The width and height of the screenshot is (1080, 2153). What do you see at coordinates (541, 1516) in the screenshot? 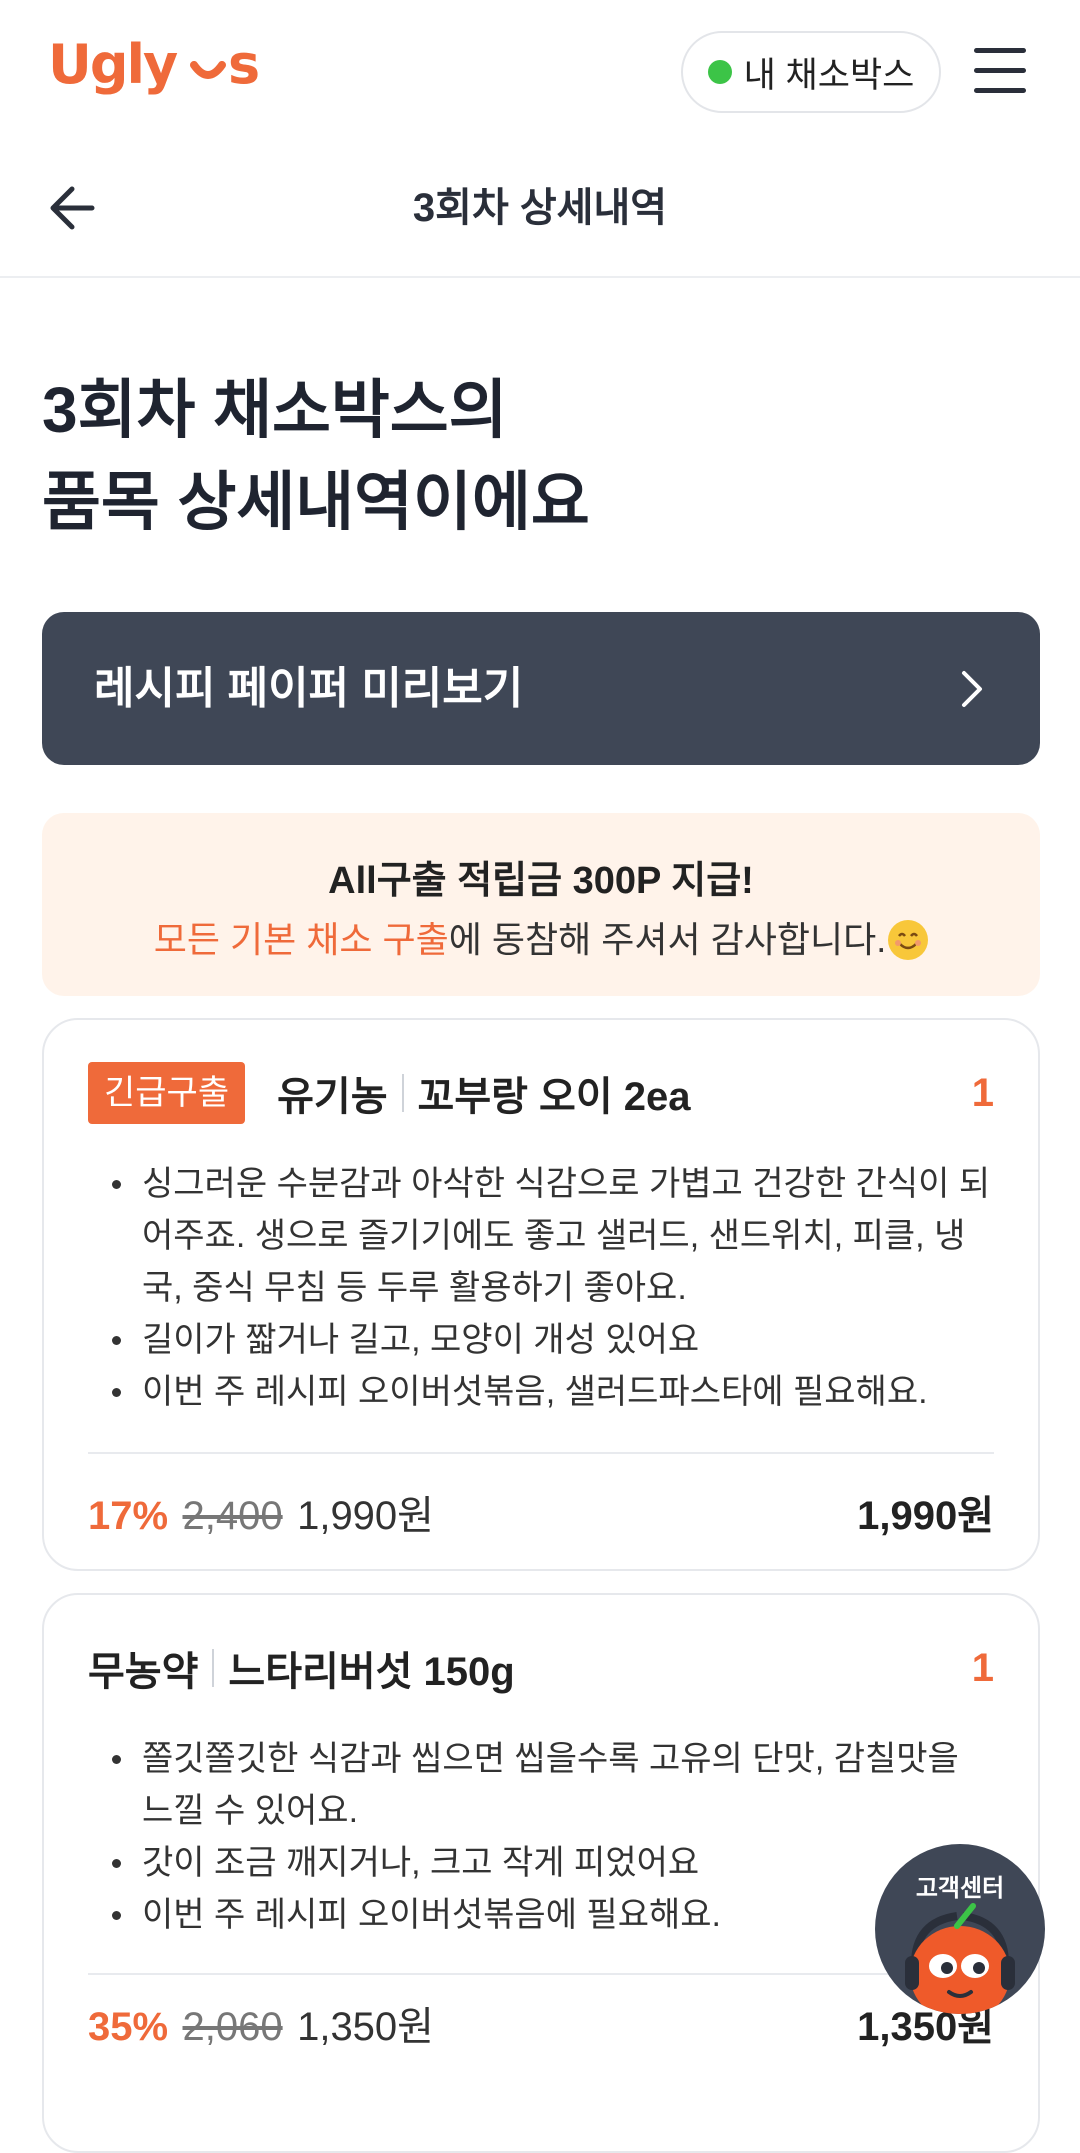
I see `price-row: 17% 2,400 1,990원 1,990원` at bounding box center [541, 1516].